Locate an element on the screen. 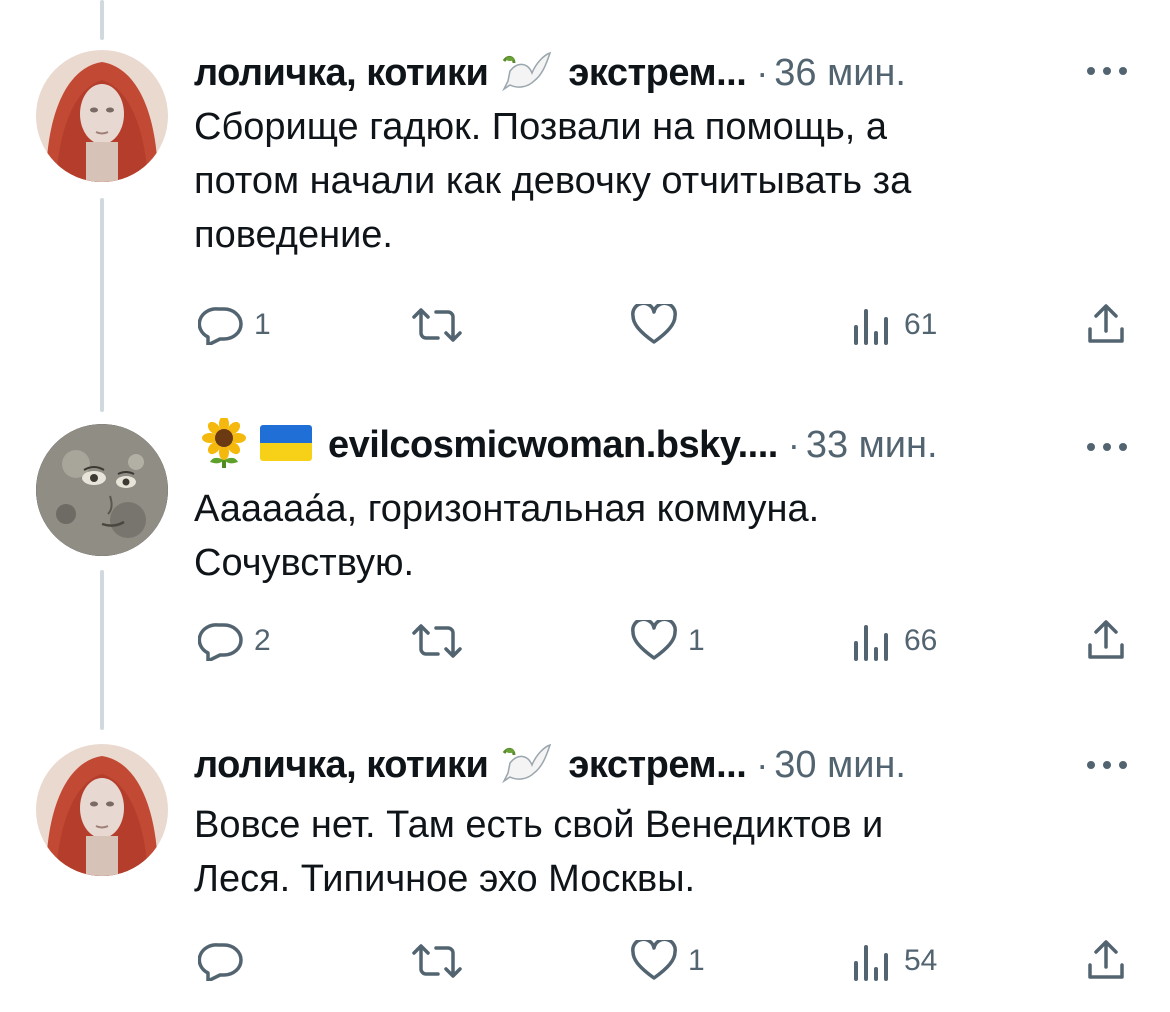 The height and width of the screenshot is (1012, 1170). views-button: 66 is located at coordinates (893, 641).